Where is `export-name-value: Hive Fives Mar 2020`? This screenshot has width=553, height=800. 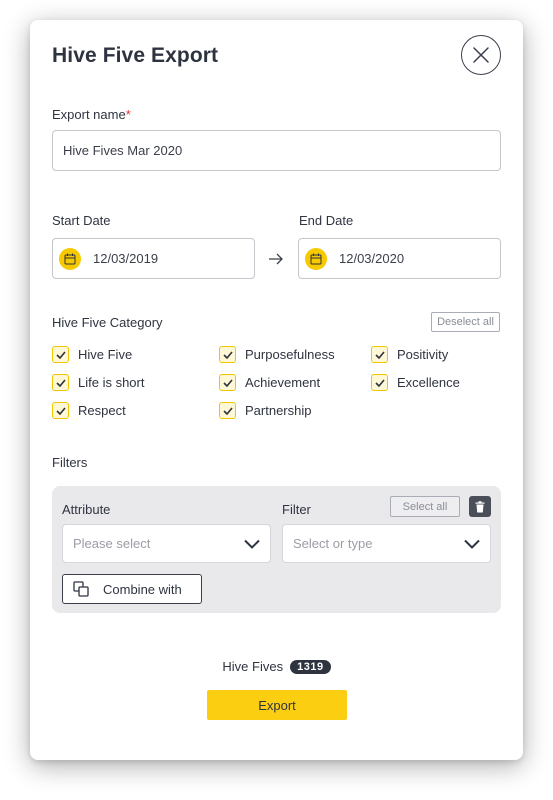
export-name-value: Hive Fives Mar 2020 is located at coordinates (123, 150).